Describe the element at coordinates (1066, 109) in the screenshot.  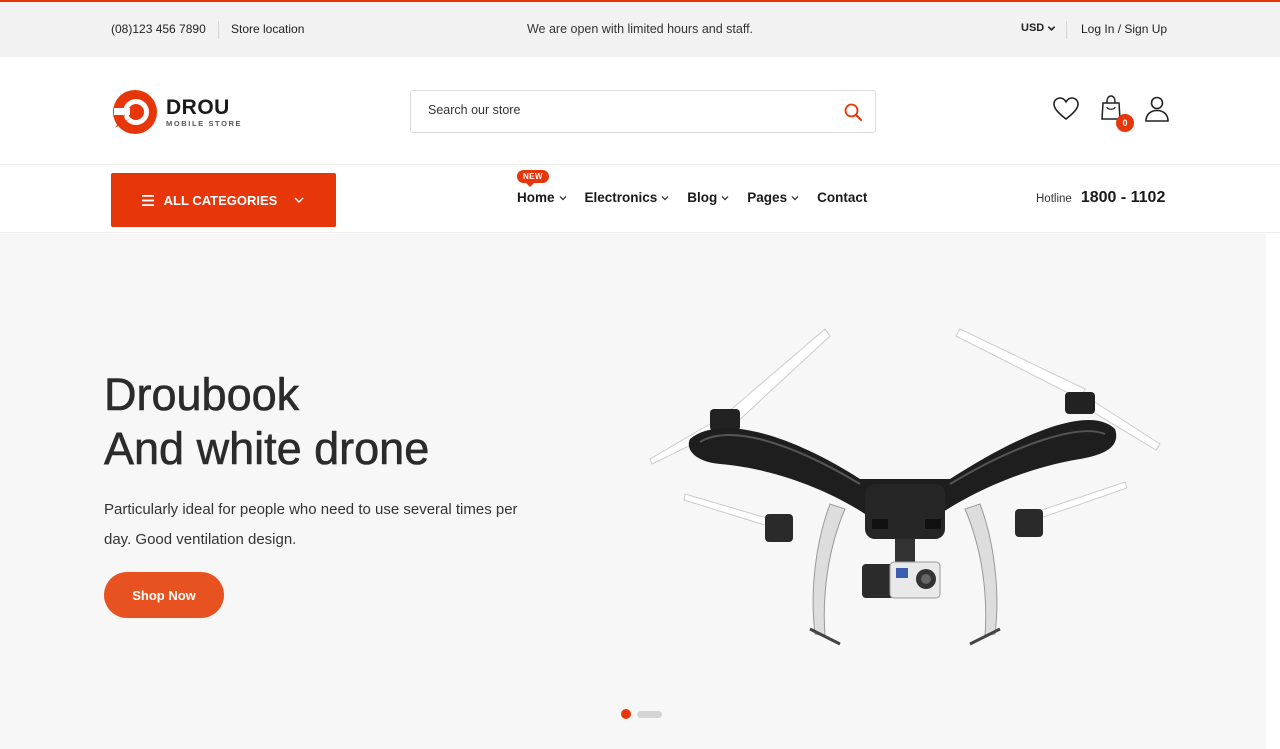
I see `heart-icon` at that location.